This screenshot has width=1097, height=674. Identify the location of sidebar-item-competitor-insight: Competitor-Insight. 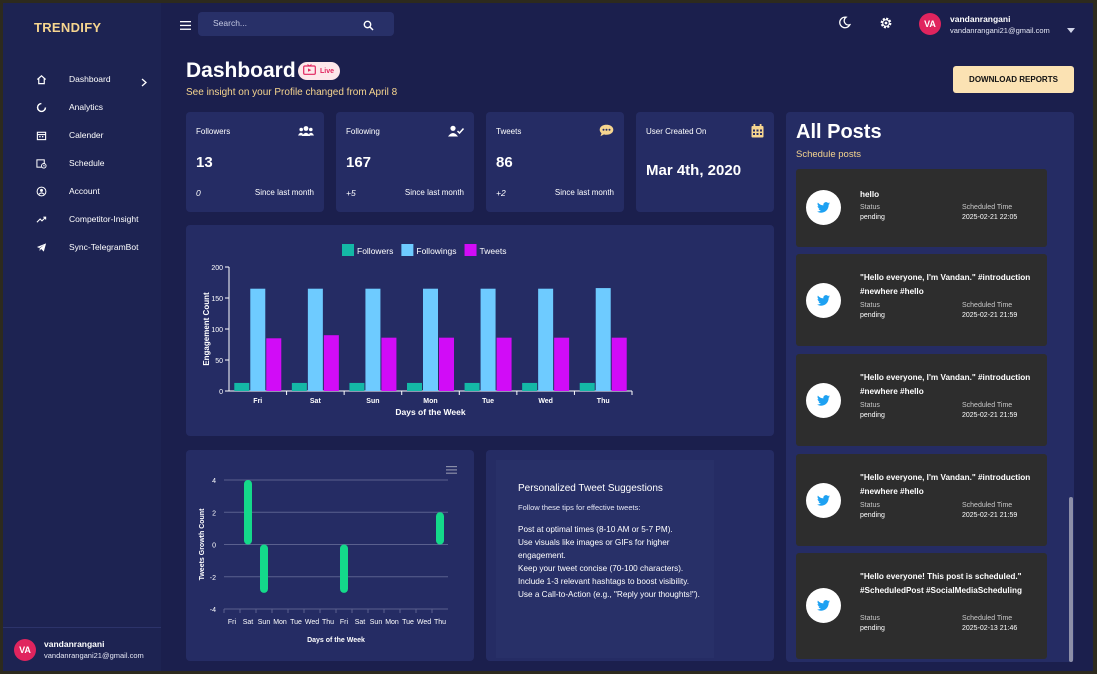
(82, 219).